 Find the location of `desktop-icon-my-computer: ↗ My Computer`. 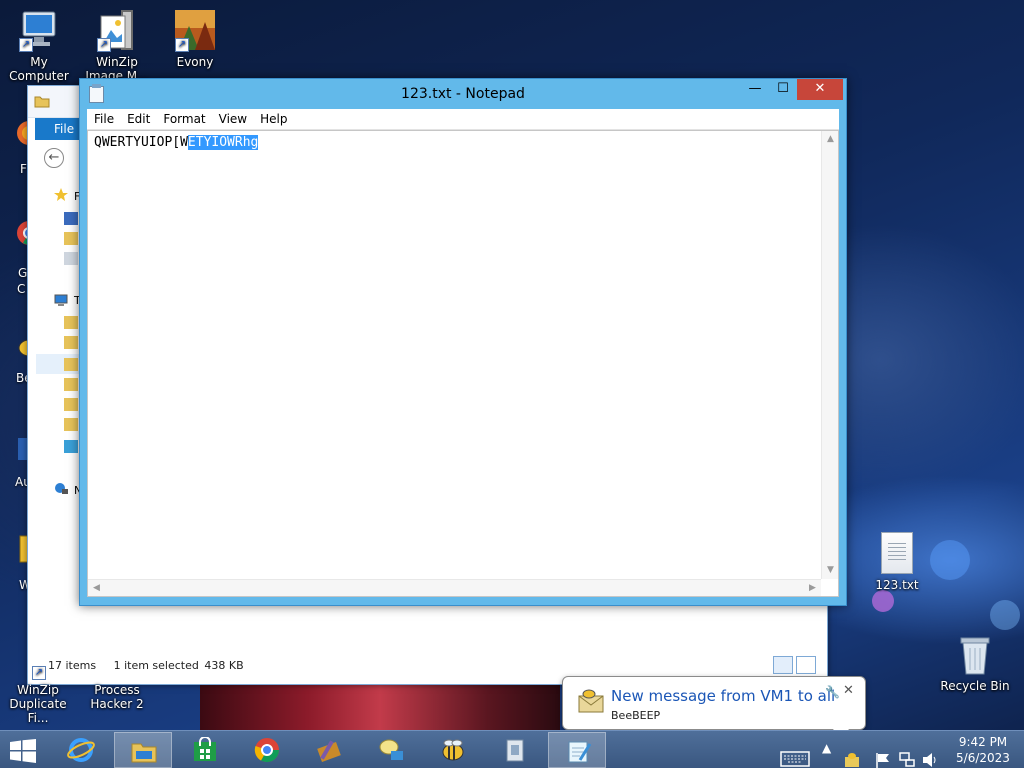

desktop-icon-my-computer: ↗ My Computer is located at coordinates (39, 45).